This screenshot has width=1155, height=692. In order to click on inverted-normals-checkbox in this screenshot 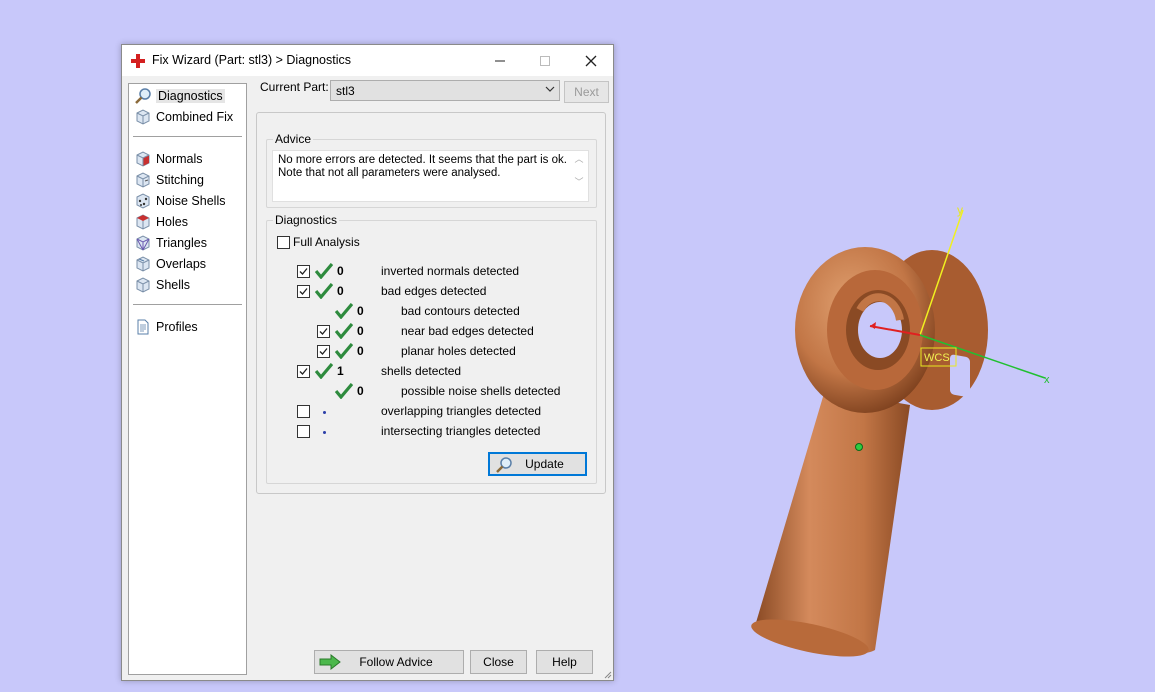, I will do `click(303, 271)`.